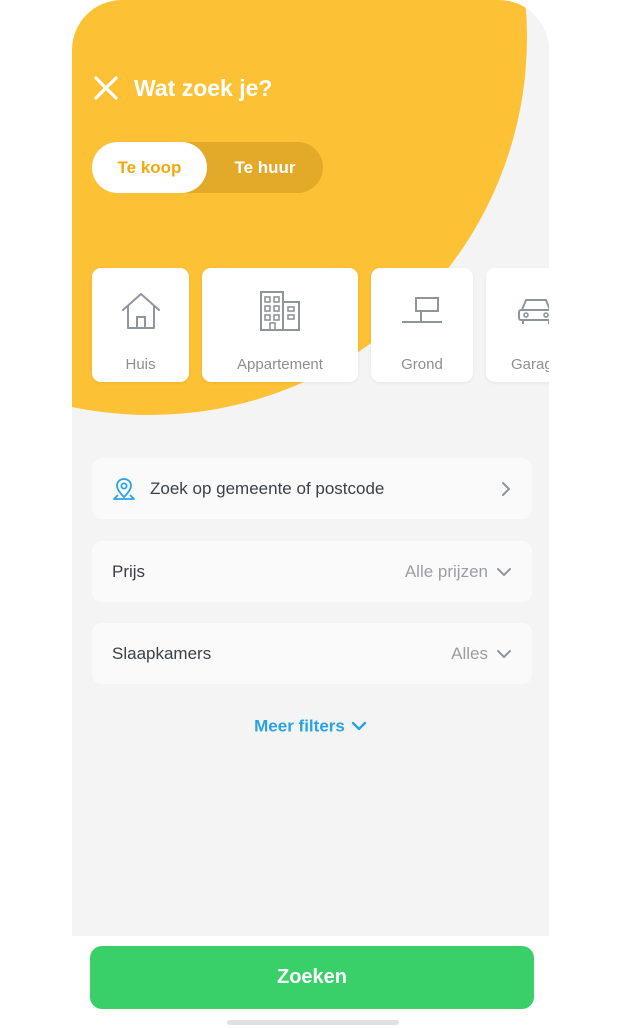 The height and width of the screenshot is (1028, 622). I want to click on apartment-building-icon, so click(280, 311).